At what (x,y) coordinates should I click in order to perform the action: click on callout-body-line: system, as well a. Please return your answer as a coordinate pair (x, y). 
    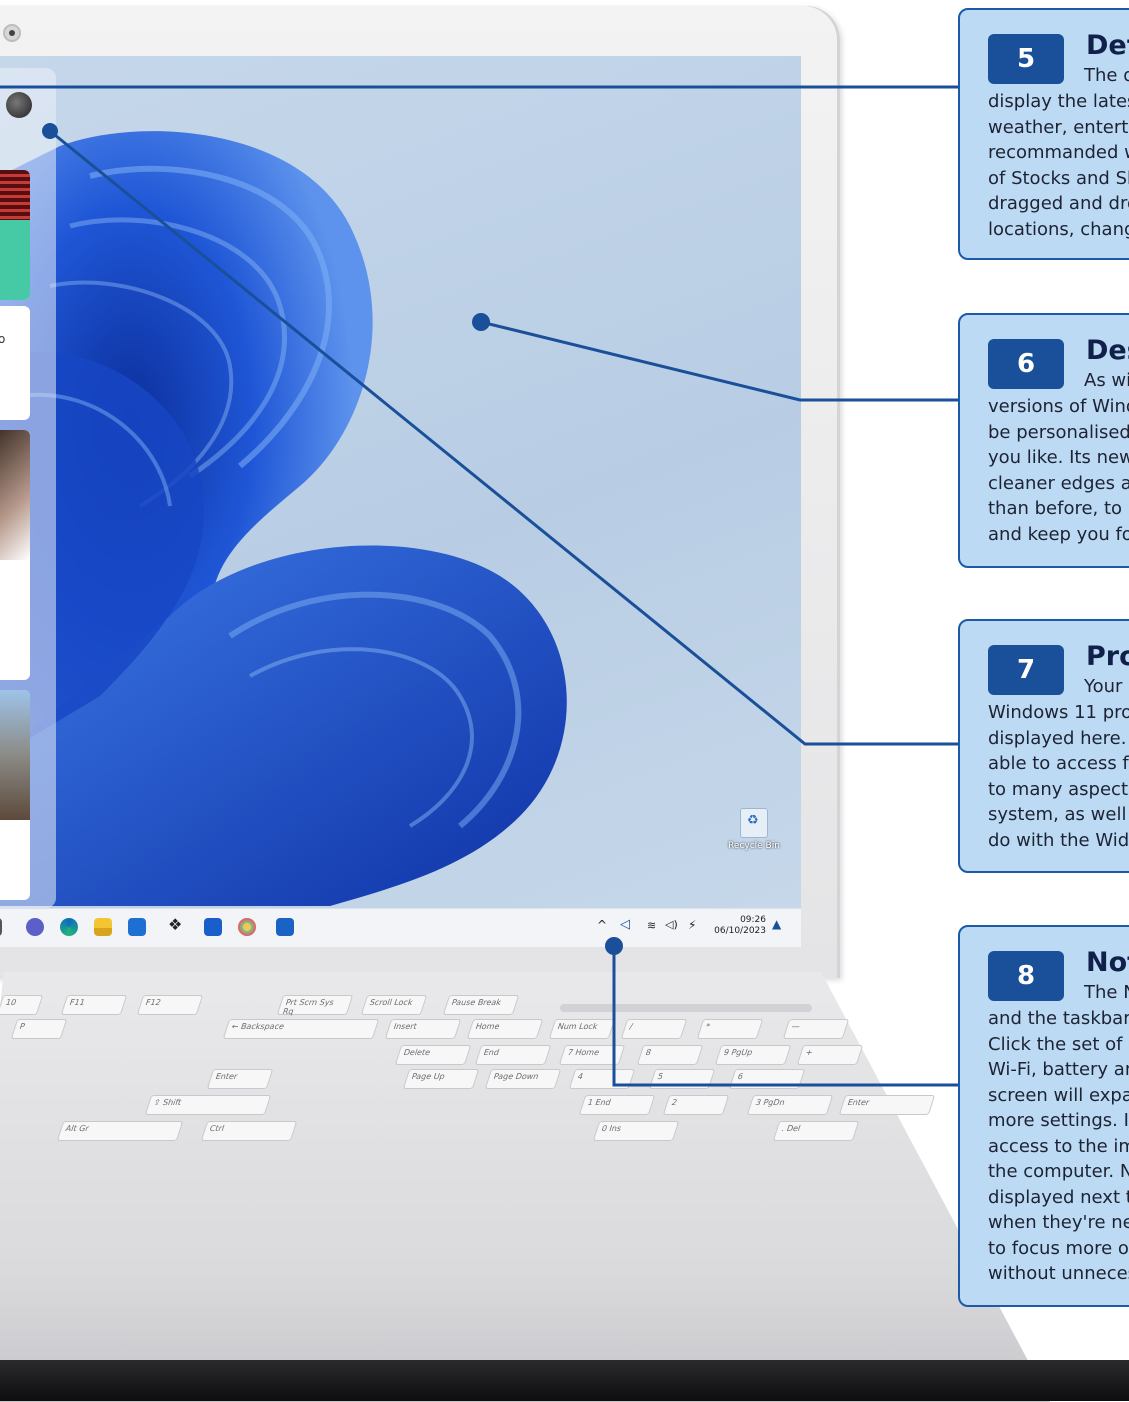
    Looking at the image, I should click on (1058, 814).